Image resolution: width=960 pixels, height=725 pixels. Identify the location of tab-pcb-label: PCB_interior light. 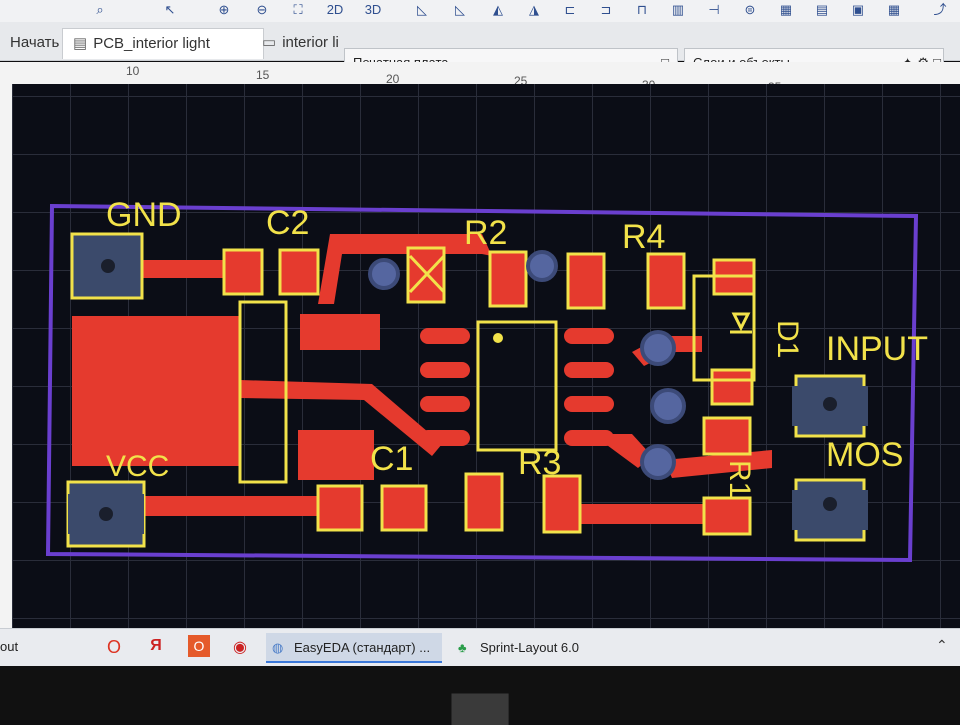
(151, 43).